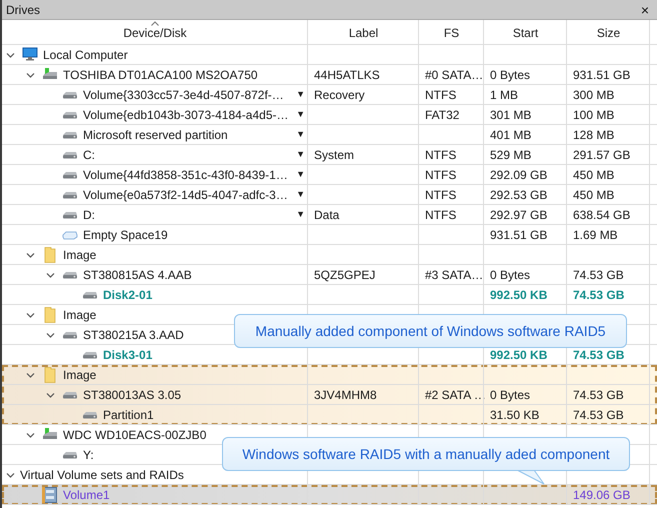 This screenshot has height=508, width=657. What do you see at coordinates (327, 215) in the screenshot?
I see `table-cell-text: Data` at bounding box center [327, 215].